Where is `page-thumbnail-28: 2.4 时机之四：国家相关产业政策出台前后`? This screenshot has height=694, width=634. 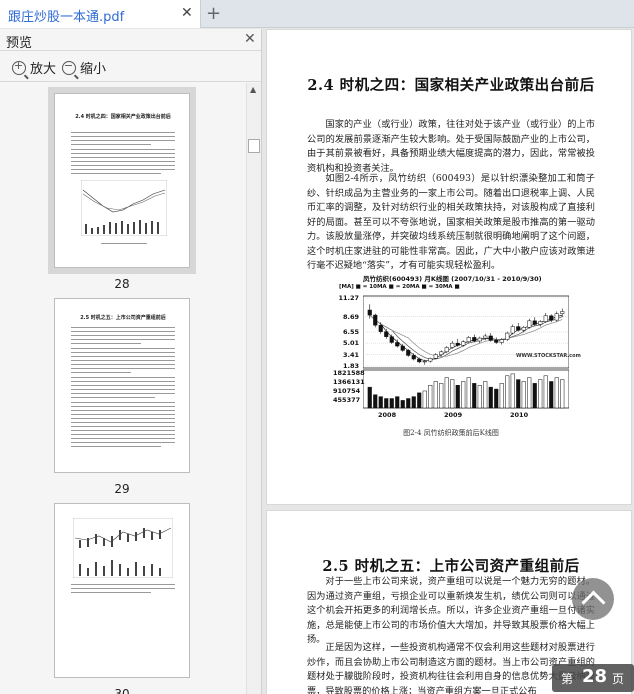 page-thumbnail-28: 2.4 时机之四：国家相关产业政策出台前后 is located at coordinates (122, 180).